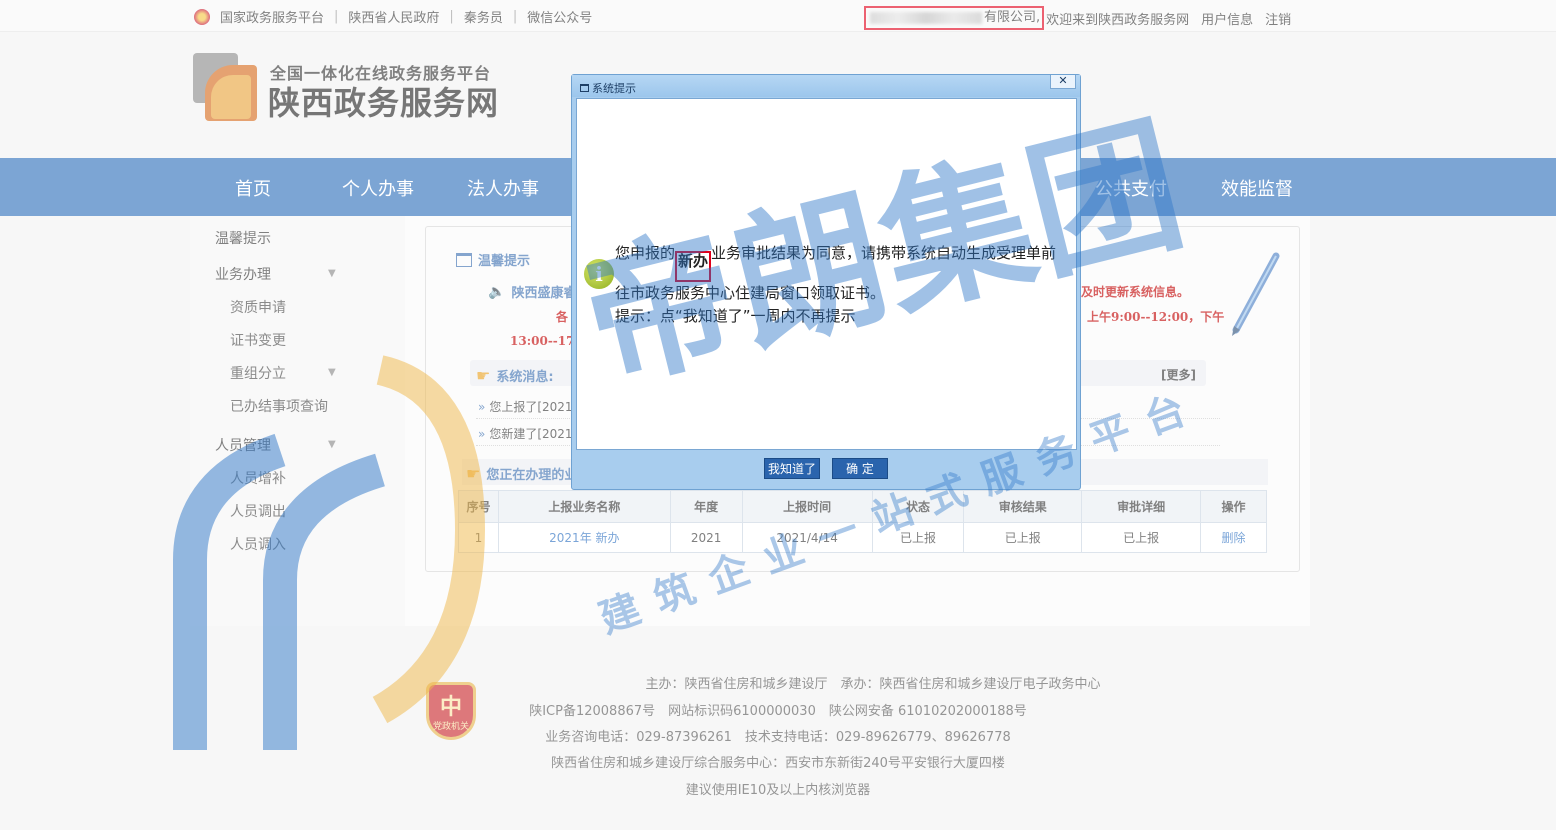 The image size is (1556, 830). Describe the element at coordinates (860, 468) in the screenshot. I see `confirm-button: 确 定` at that location.